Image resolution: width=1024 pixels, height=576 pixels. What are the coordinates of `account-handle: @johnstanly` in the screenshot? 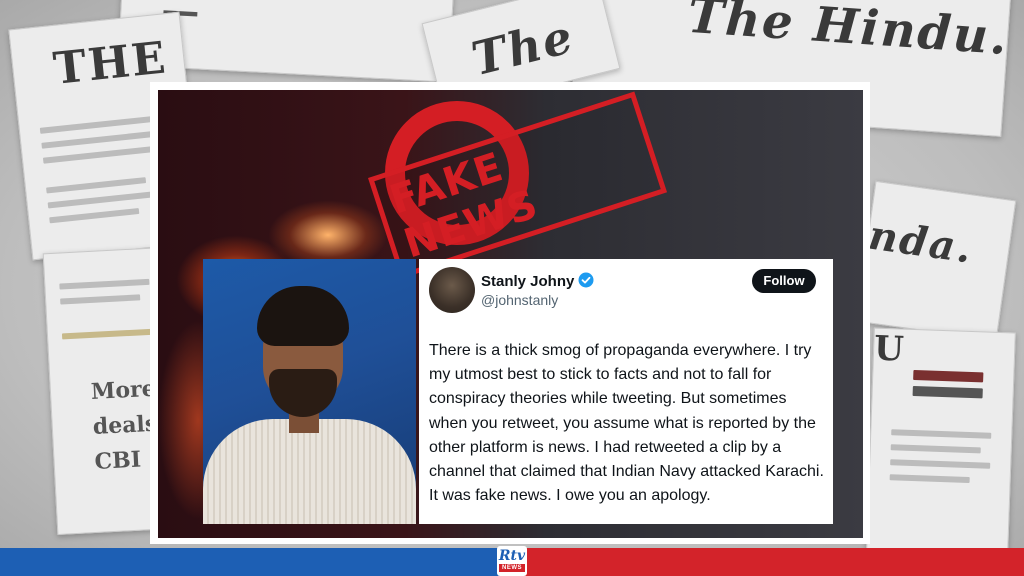 It's located at (519, 300).